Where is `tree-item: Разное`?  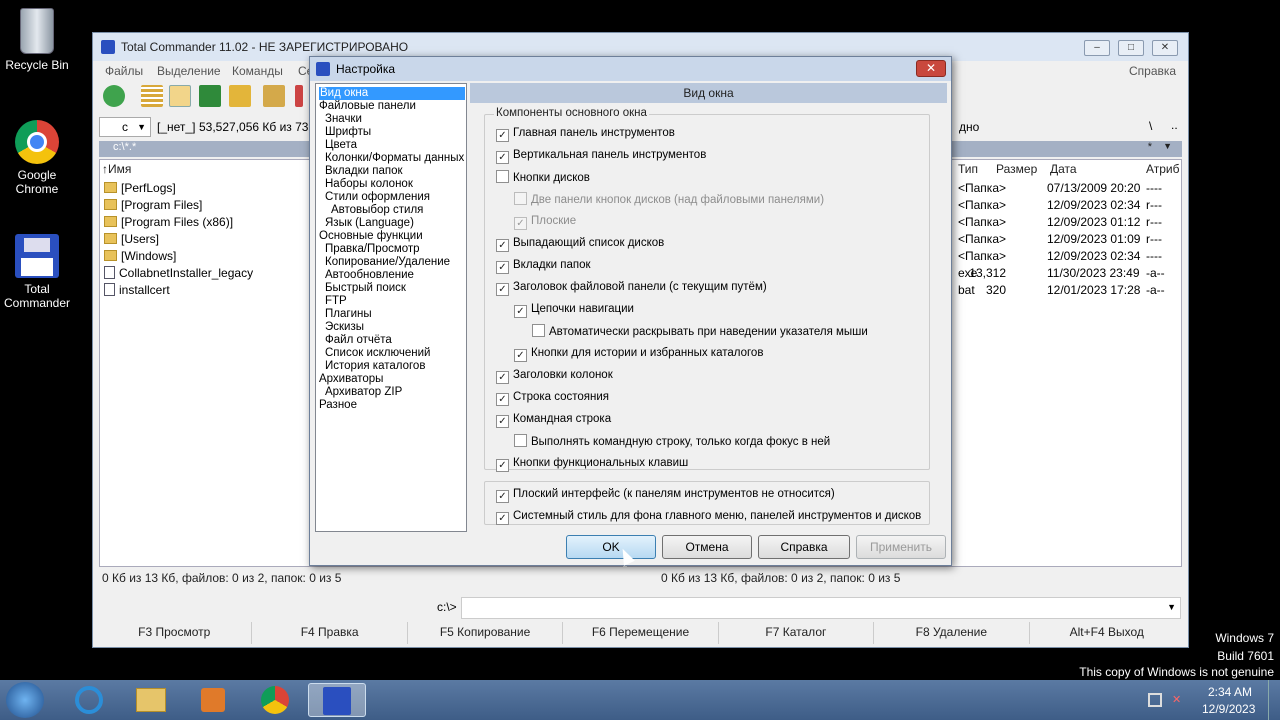
tree-item: Разное is located at coordinates (338, 405).